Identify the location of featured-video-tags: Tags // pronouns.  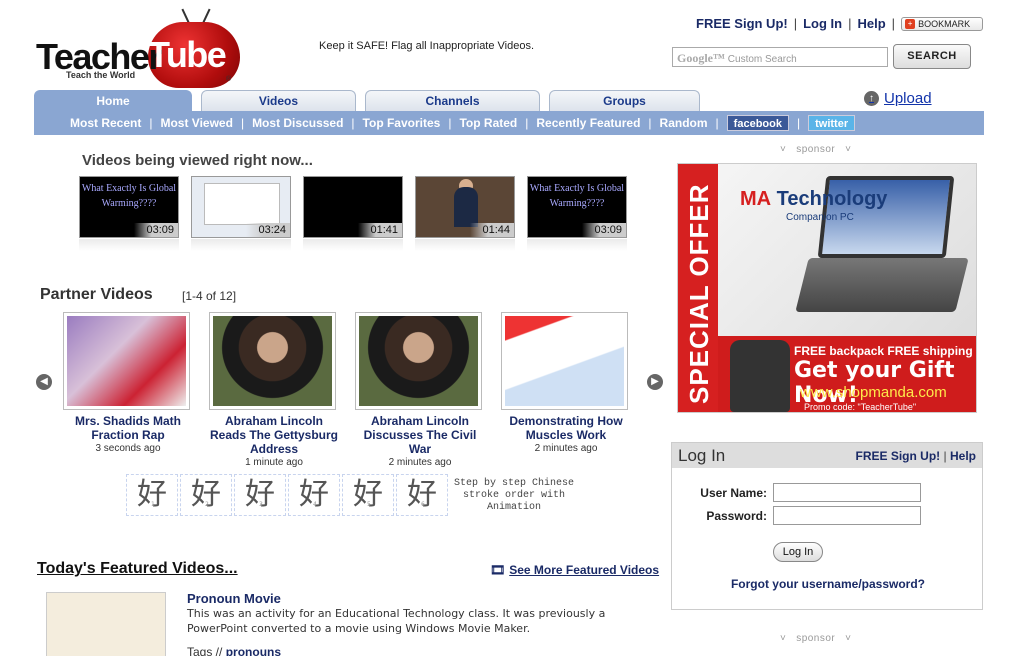
(234, 650).